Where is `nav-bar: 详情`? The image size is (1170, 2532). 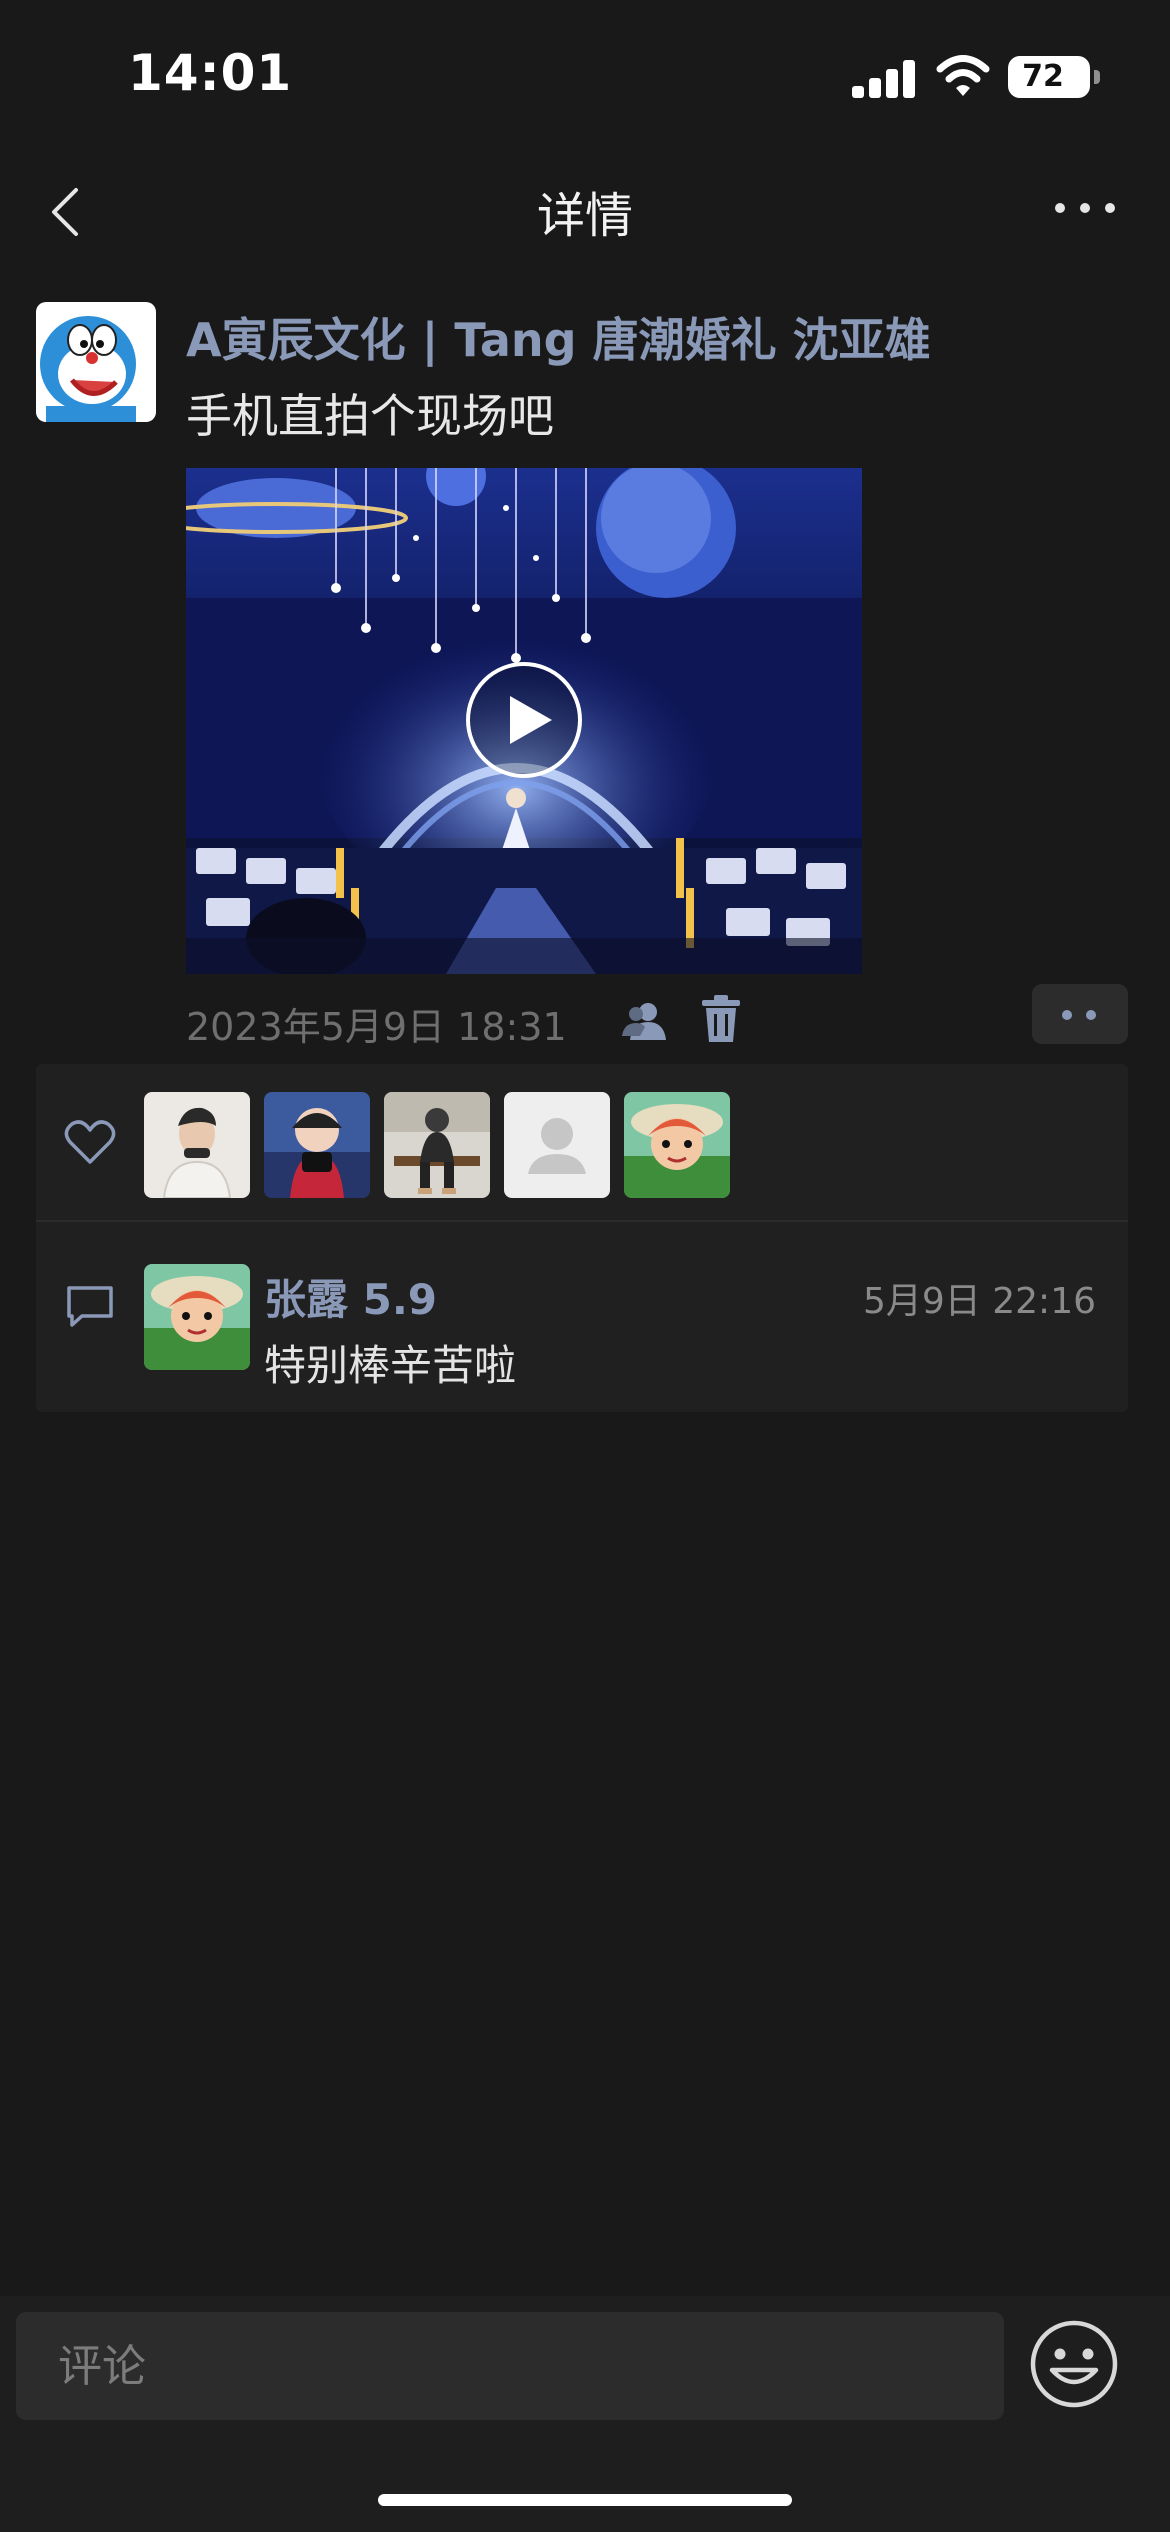
nav-bar: 详情 is located at coordinates (585, 211).